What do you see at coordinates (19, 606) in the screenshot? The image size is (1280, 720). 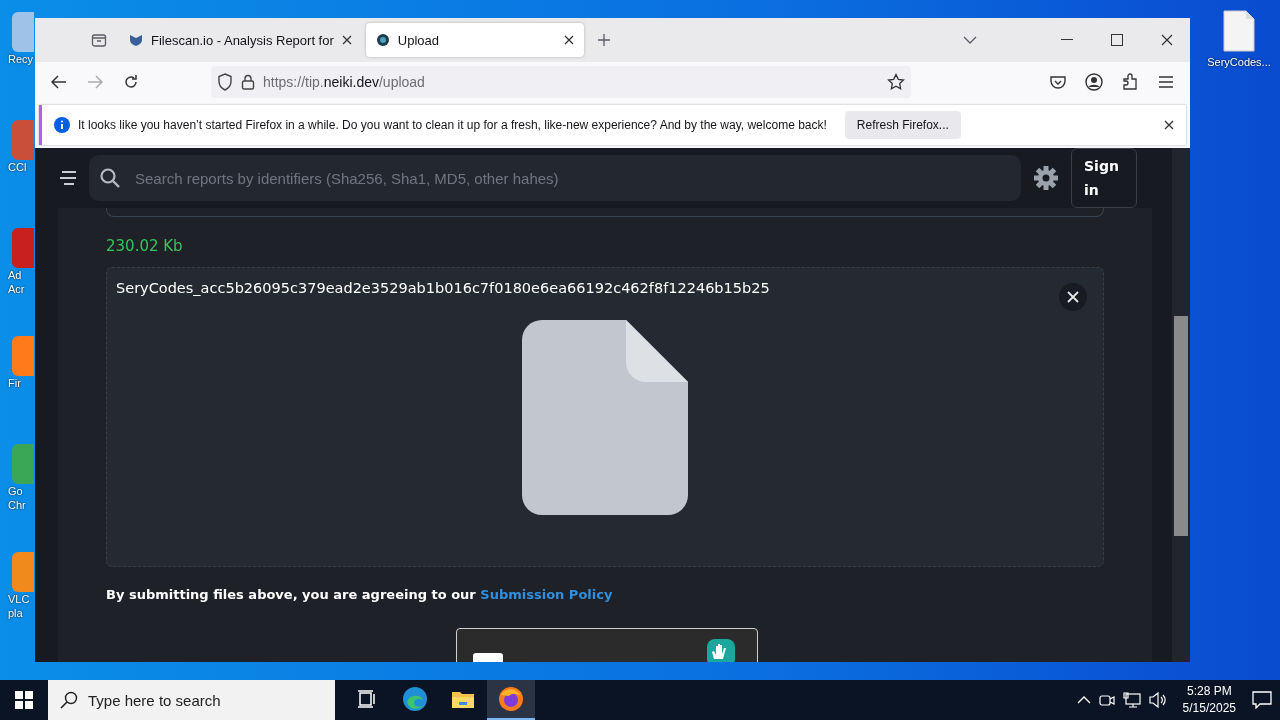 I see `desktop-icon-label: VLC pla` at bounding box center [19, 606].